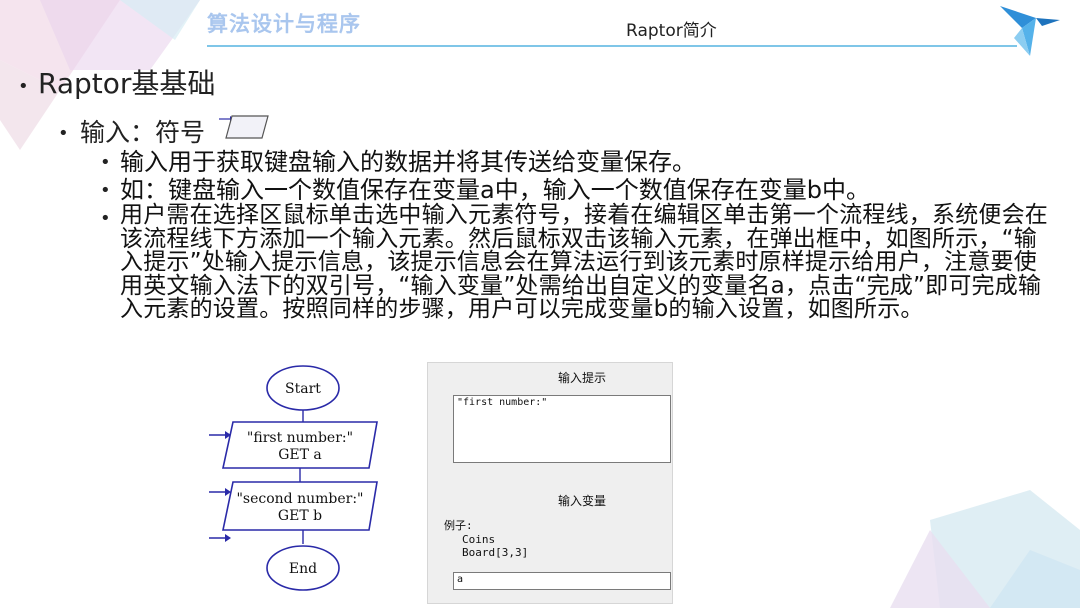  What do you see at coordinates (244, 127) in the screenshot?
I see `input-symbol-icon` at bounding box center [244, 127].